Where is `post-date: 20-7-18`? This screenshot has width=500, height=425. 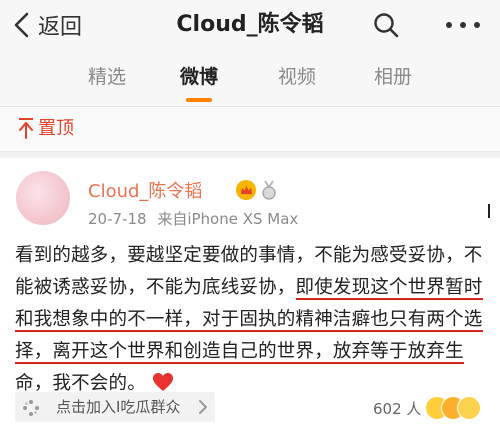 post-date: 20-7-18 is located at coordinates (117, 219).